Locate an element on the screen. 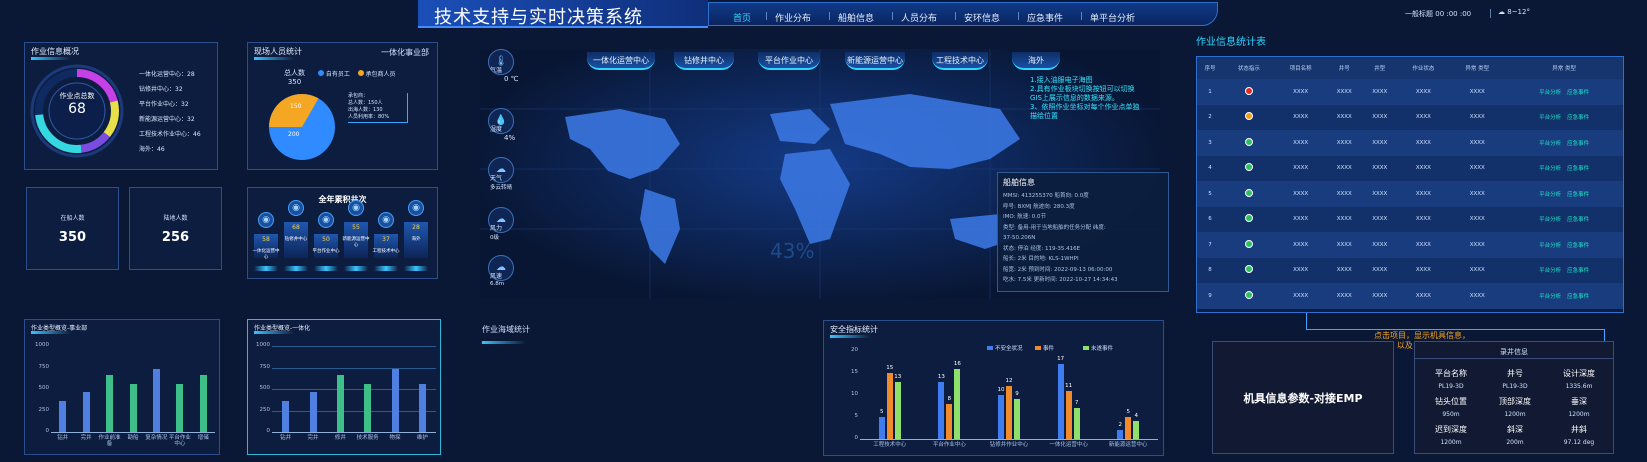 The image size is (1647, 462). row-number: 8 is located at coordinates (1210, 270).